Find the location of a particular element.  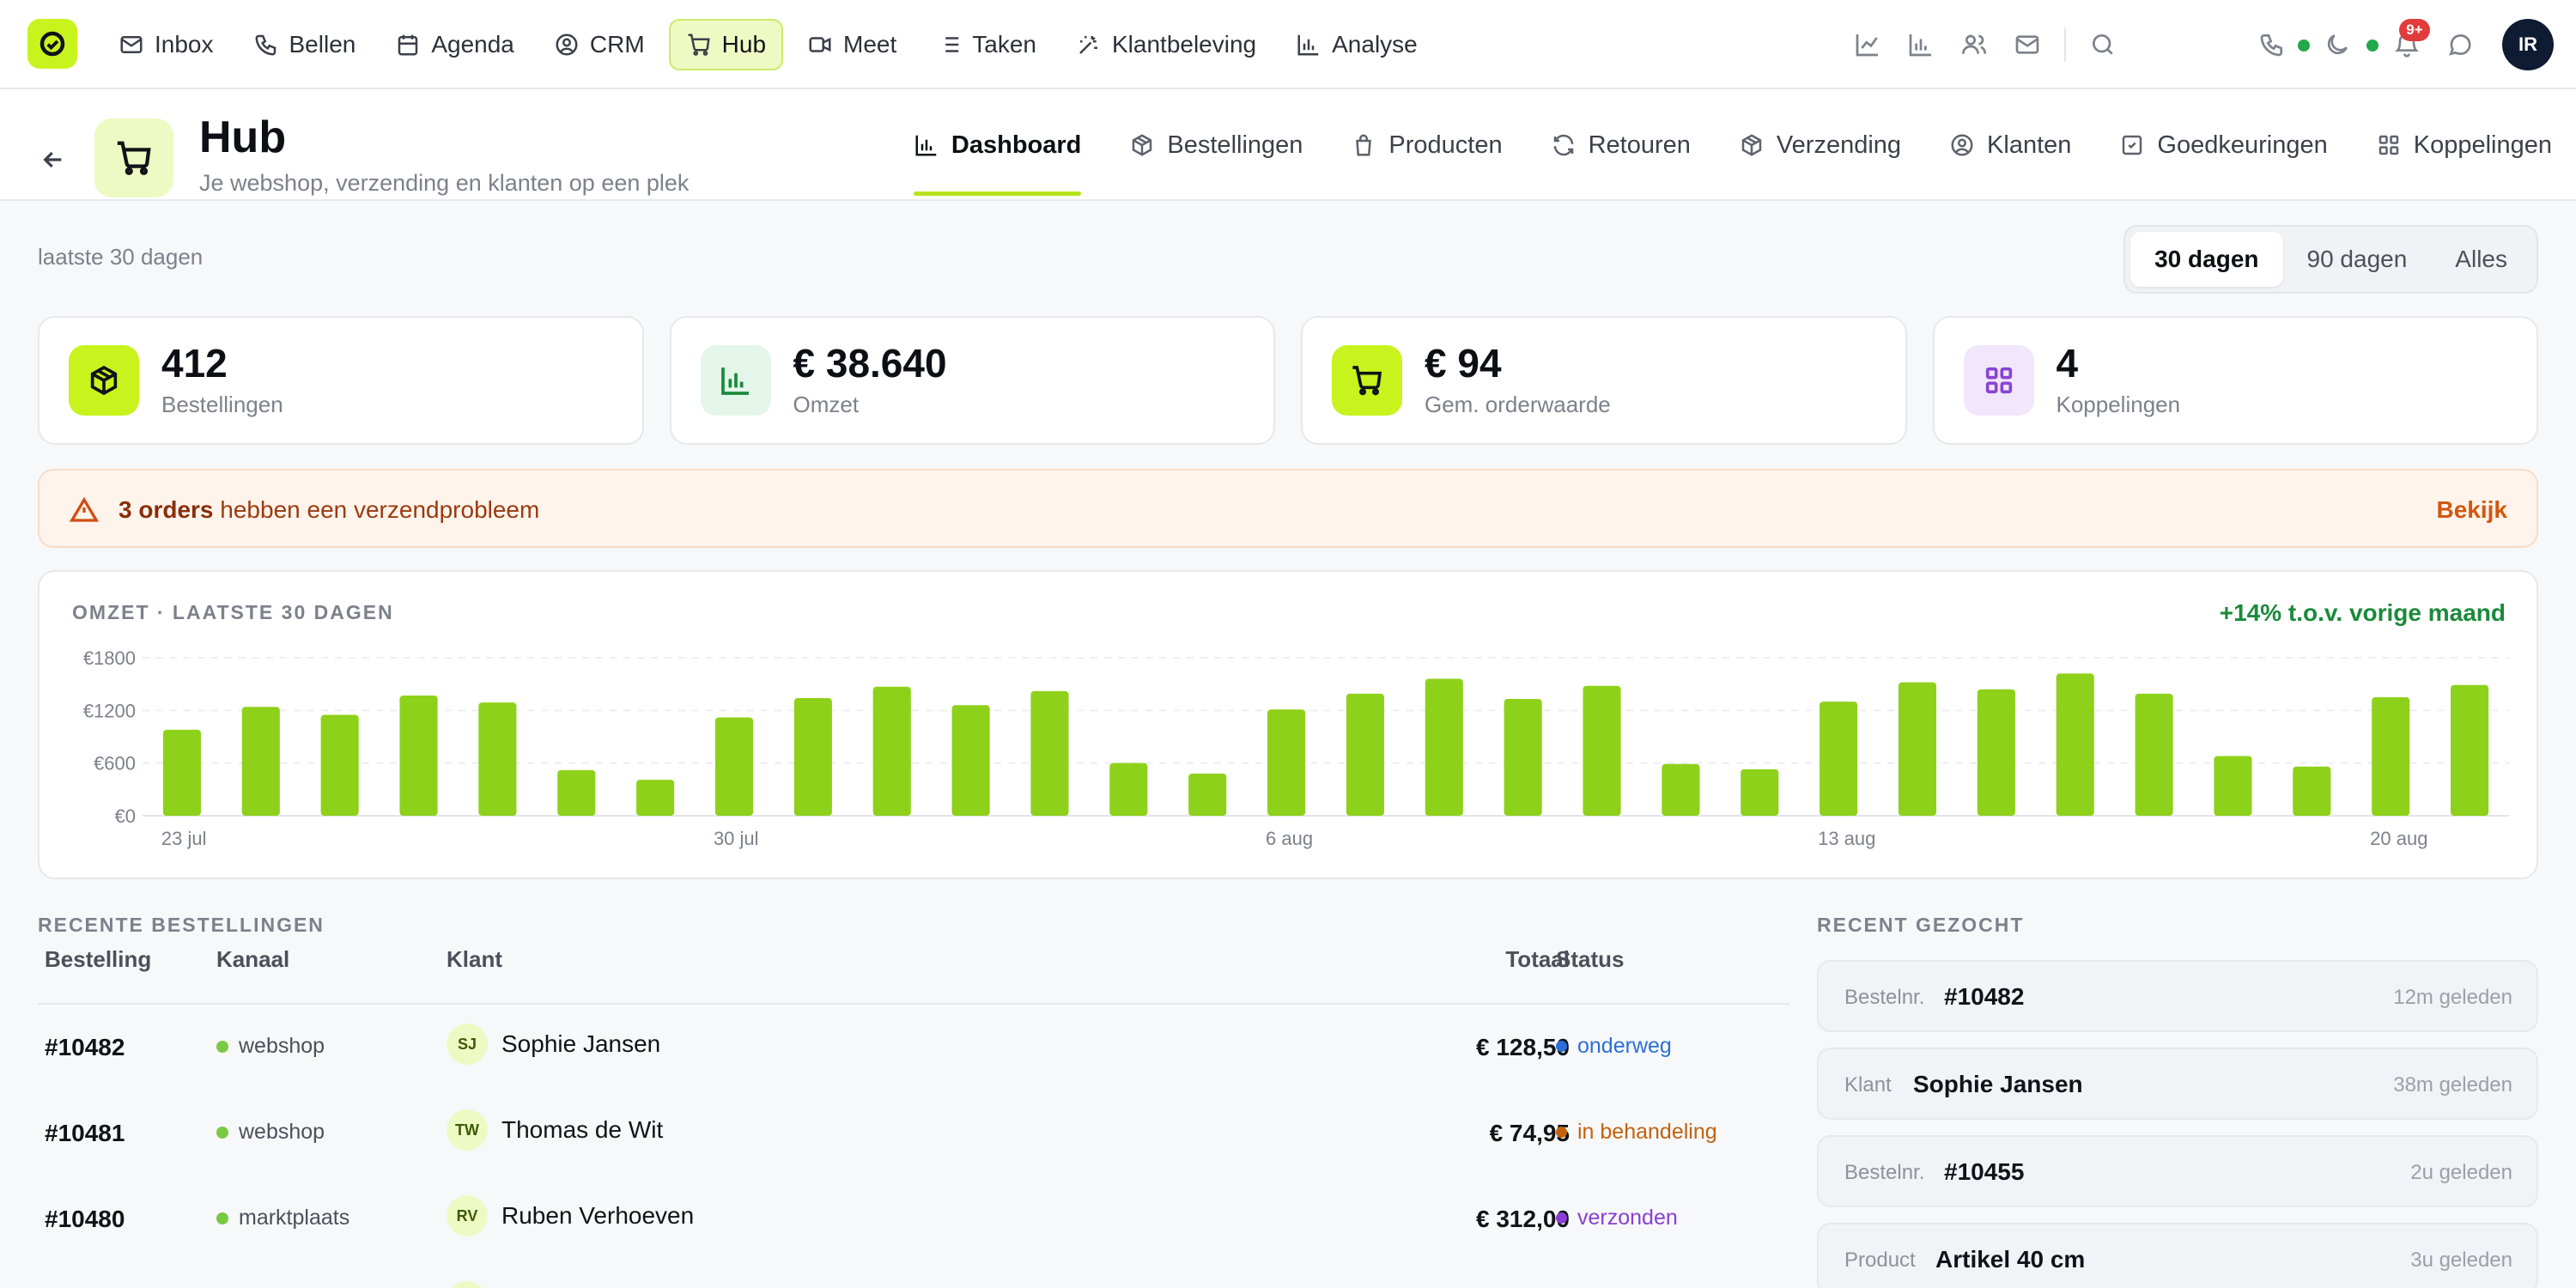

phone-status-button is located at coordinates (2281, 44).